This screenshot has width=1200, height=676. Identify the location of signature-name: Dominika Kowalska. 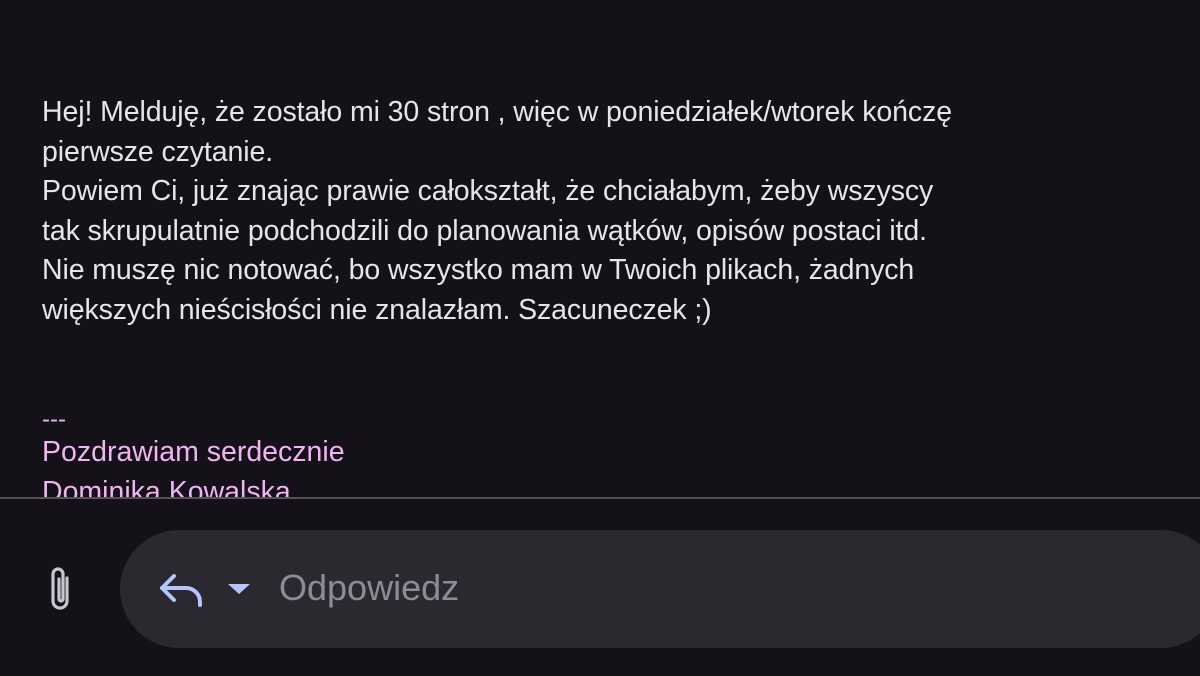
(166, 486).